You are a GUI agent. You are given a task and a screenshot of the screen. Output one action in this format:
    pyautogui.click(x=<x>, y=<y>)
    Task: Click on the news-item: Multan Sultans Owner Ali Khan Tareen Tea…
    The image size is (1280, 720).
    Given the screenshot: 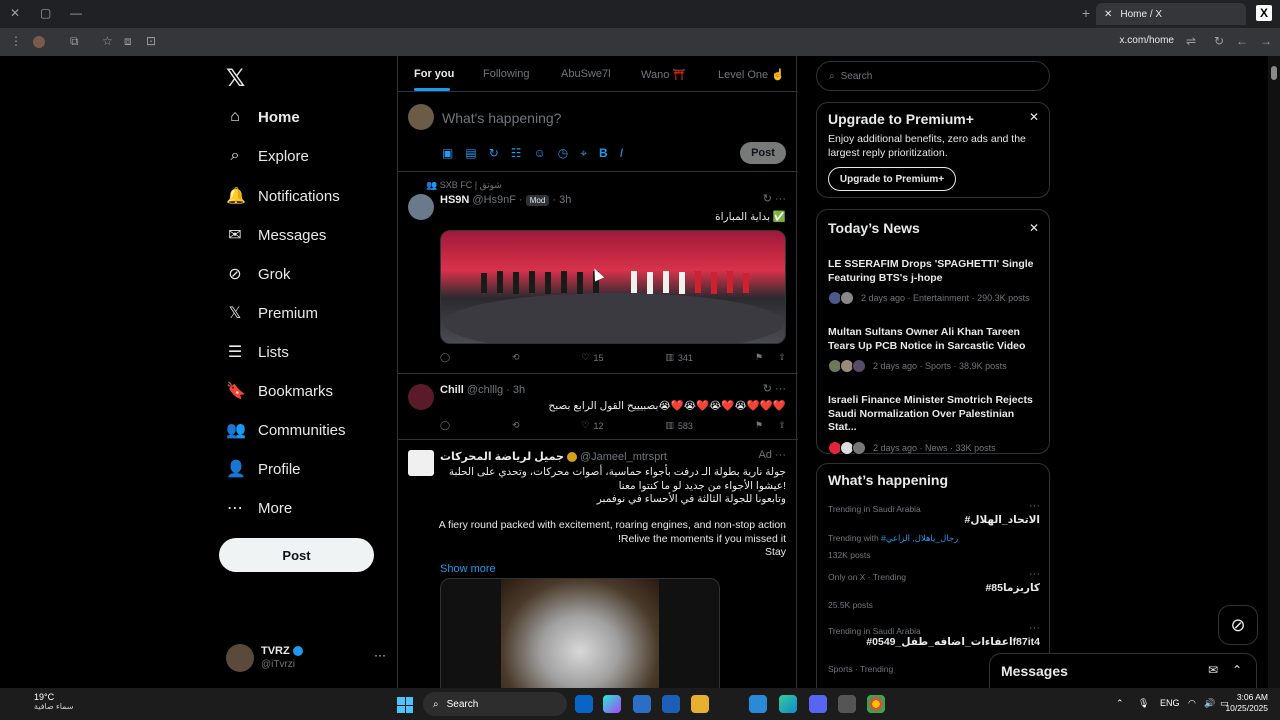 What is the action you would take?
    pyautogui.click(x=934, y=350)
    